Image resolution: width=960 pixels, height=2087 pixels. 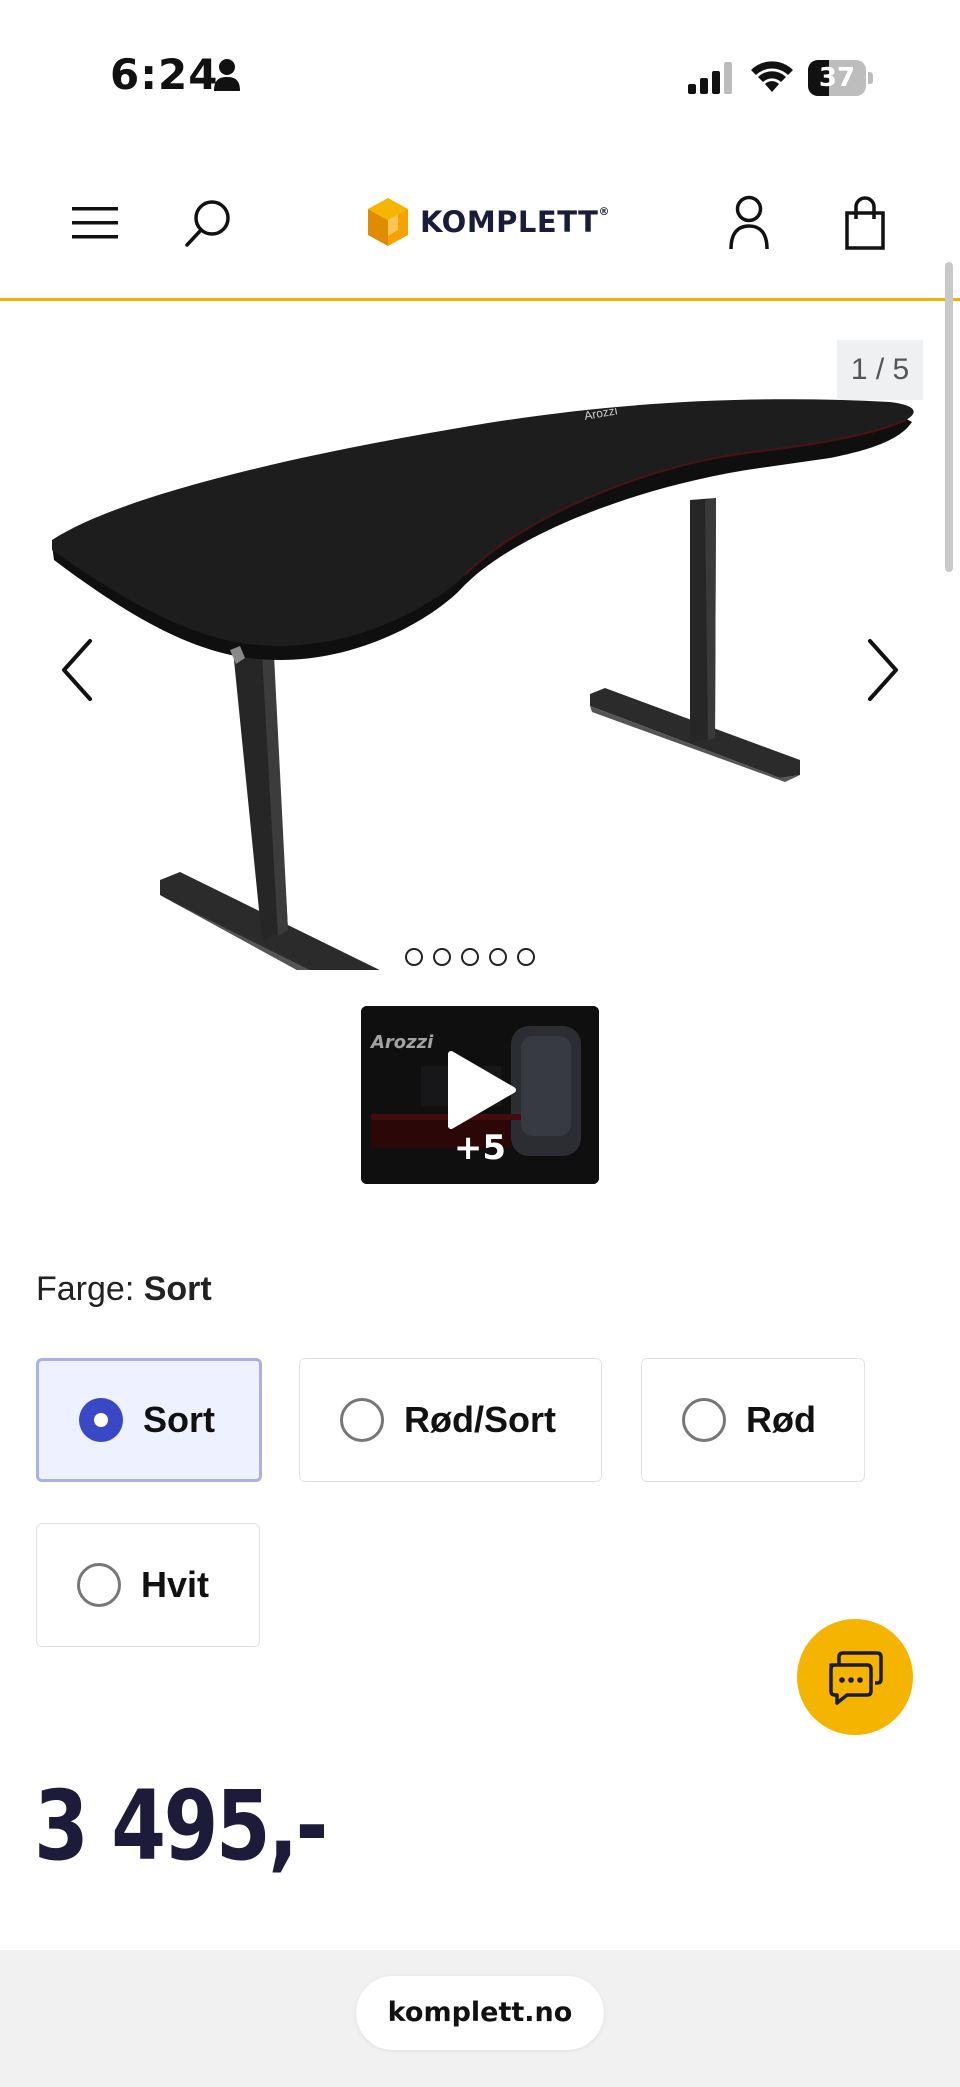 I want to click on color-option-sort: Sort, so click(x=149, y=1420).